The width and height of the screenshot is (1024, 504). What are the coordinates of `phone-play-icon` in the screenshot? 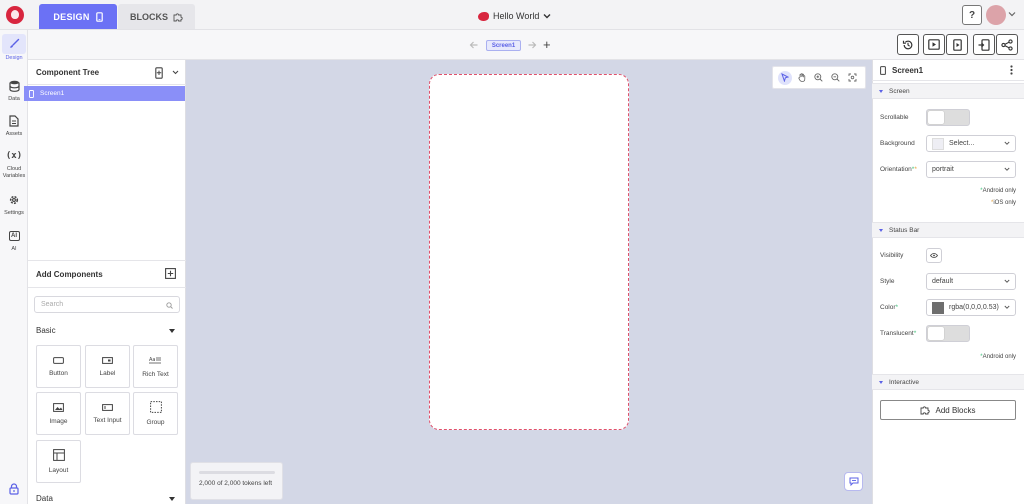 It's located at (957, 44).